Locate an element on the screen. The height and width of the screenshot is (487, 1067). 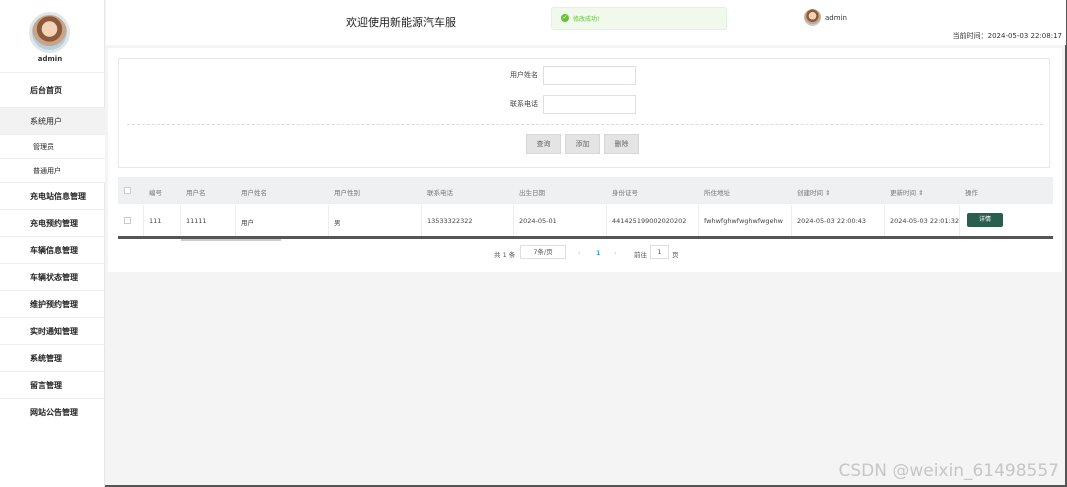
delete-button: 删除 is located at coordinates (621, 144).